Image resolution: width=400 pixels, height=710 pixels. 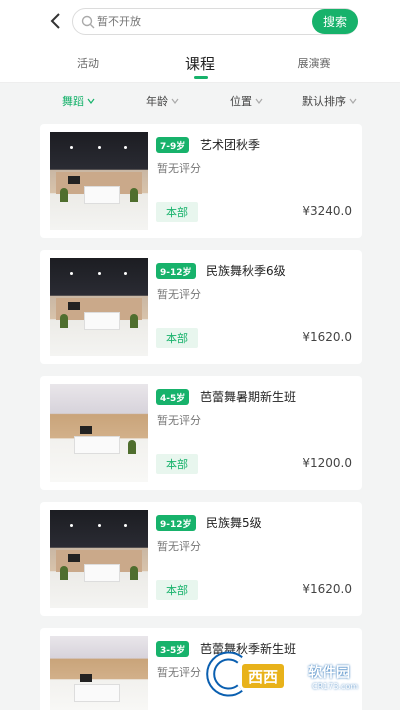 What do you see at coordinates (201, 77) in the screenshot?
I see `active-tab-indicator` at bounding box center [201, 77].